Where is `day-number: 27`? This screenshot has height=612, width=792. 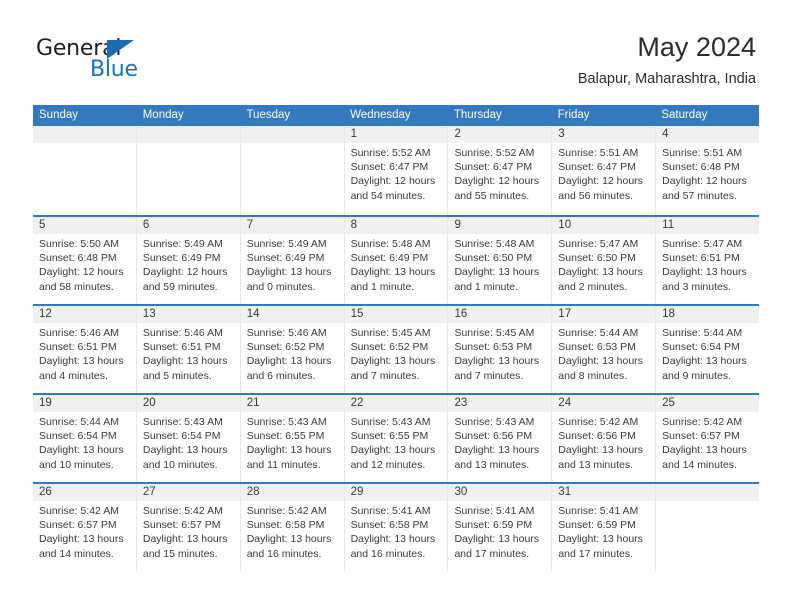
day-number: 27 is located at coordinates (188, 492).